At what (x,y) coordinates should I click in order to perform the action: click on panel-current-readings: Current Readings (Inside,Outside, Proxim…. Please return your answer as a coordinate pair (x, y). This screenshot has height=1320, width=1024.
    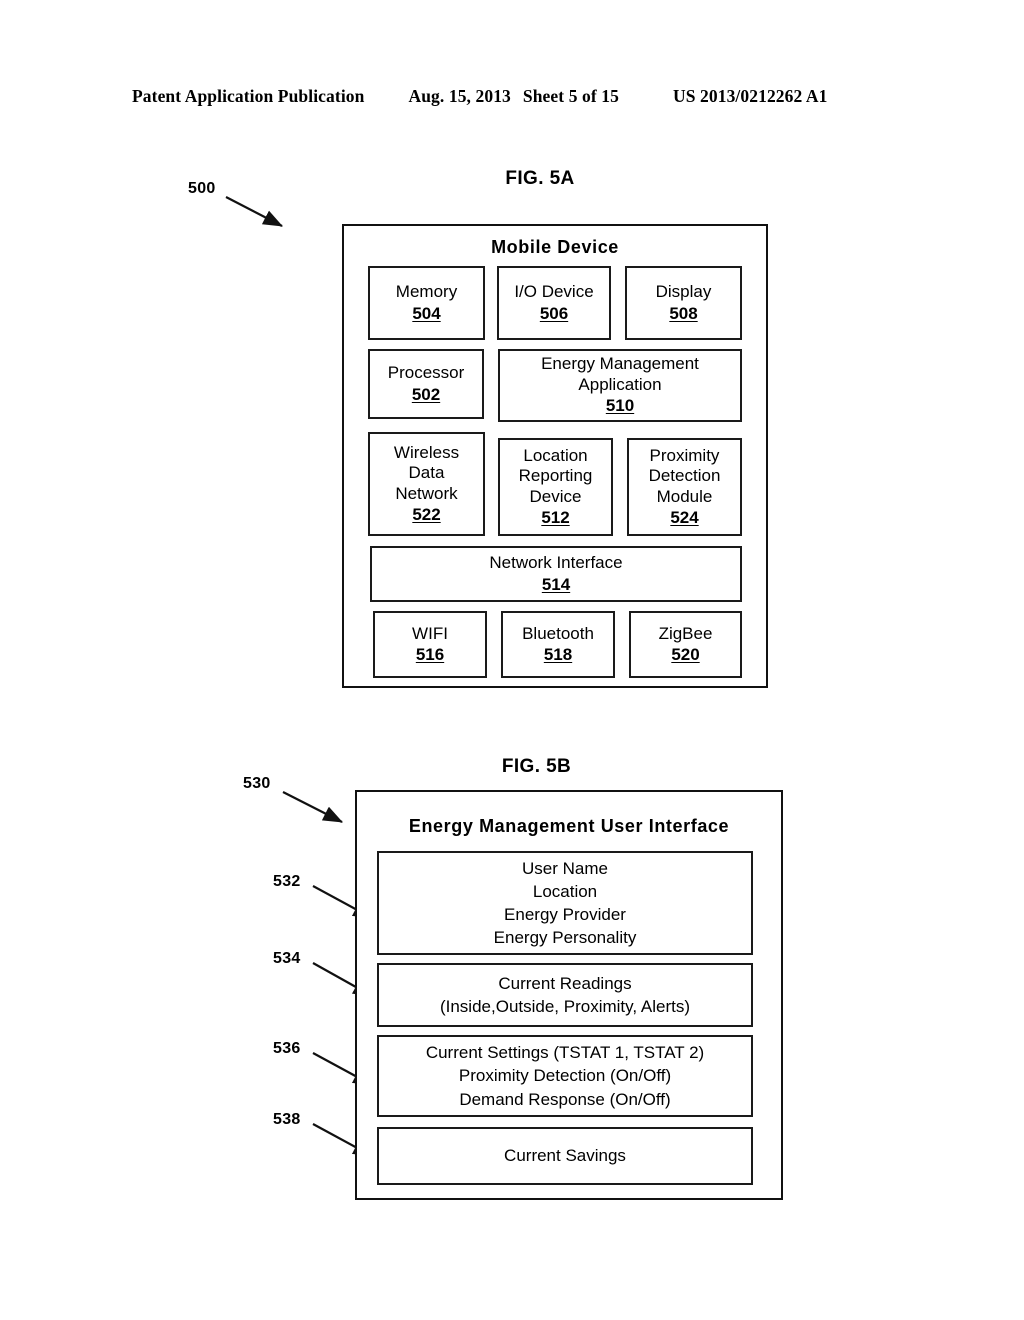
    Looking at the image, I should click on (565, 995).